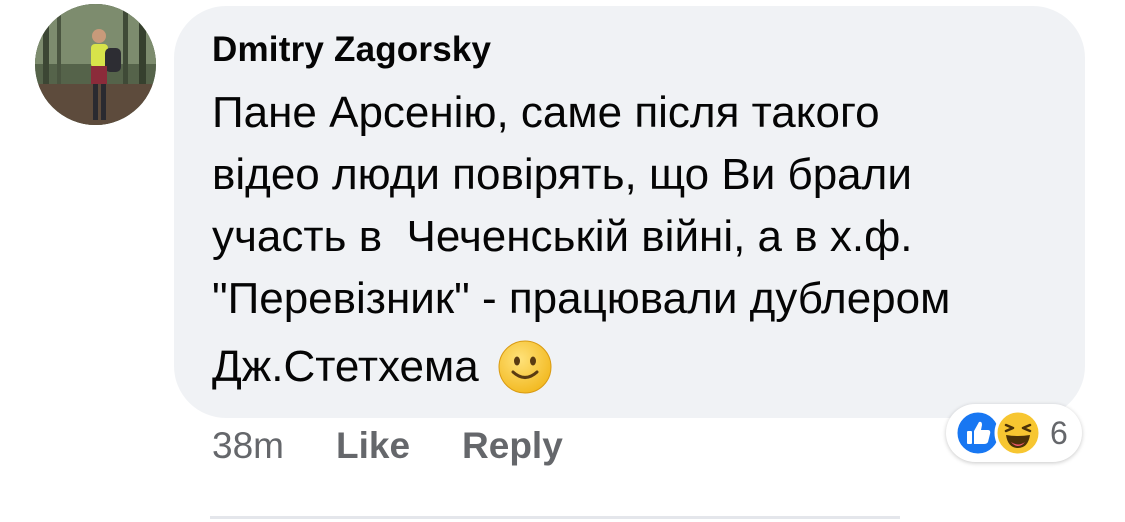  Describe the element at coordinates (555, 519) in the screenshot. I see `next-comment-divider` at that location.